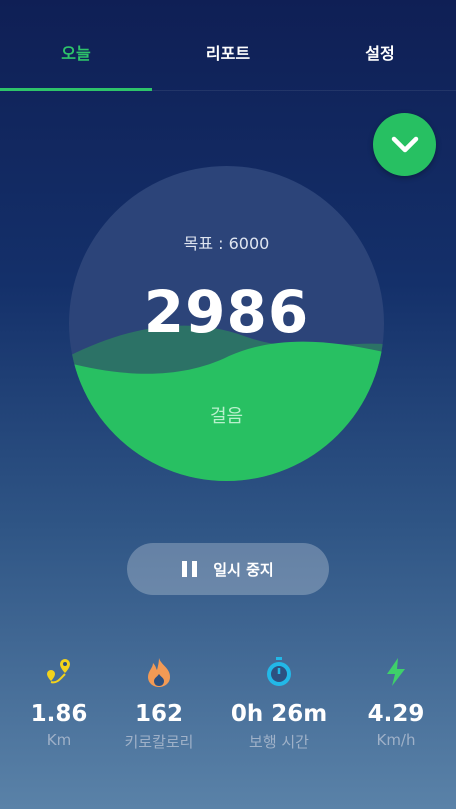  What do you see at coordinates (159, 742) in the screenshot?
I see `calories-unit: 키로칼로리` at bounding box center [159, 742].